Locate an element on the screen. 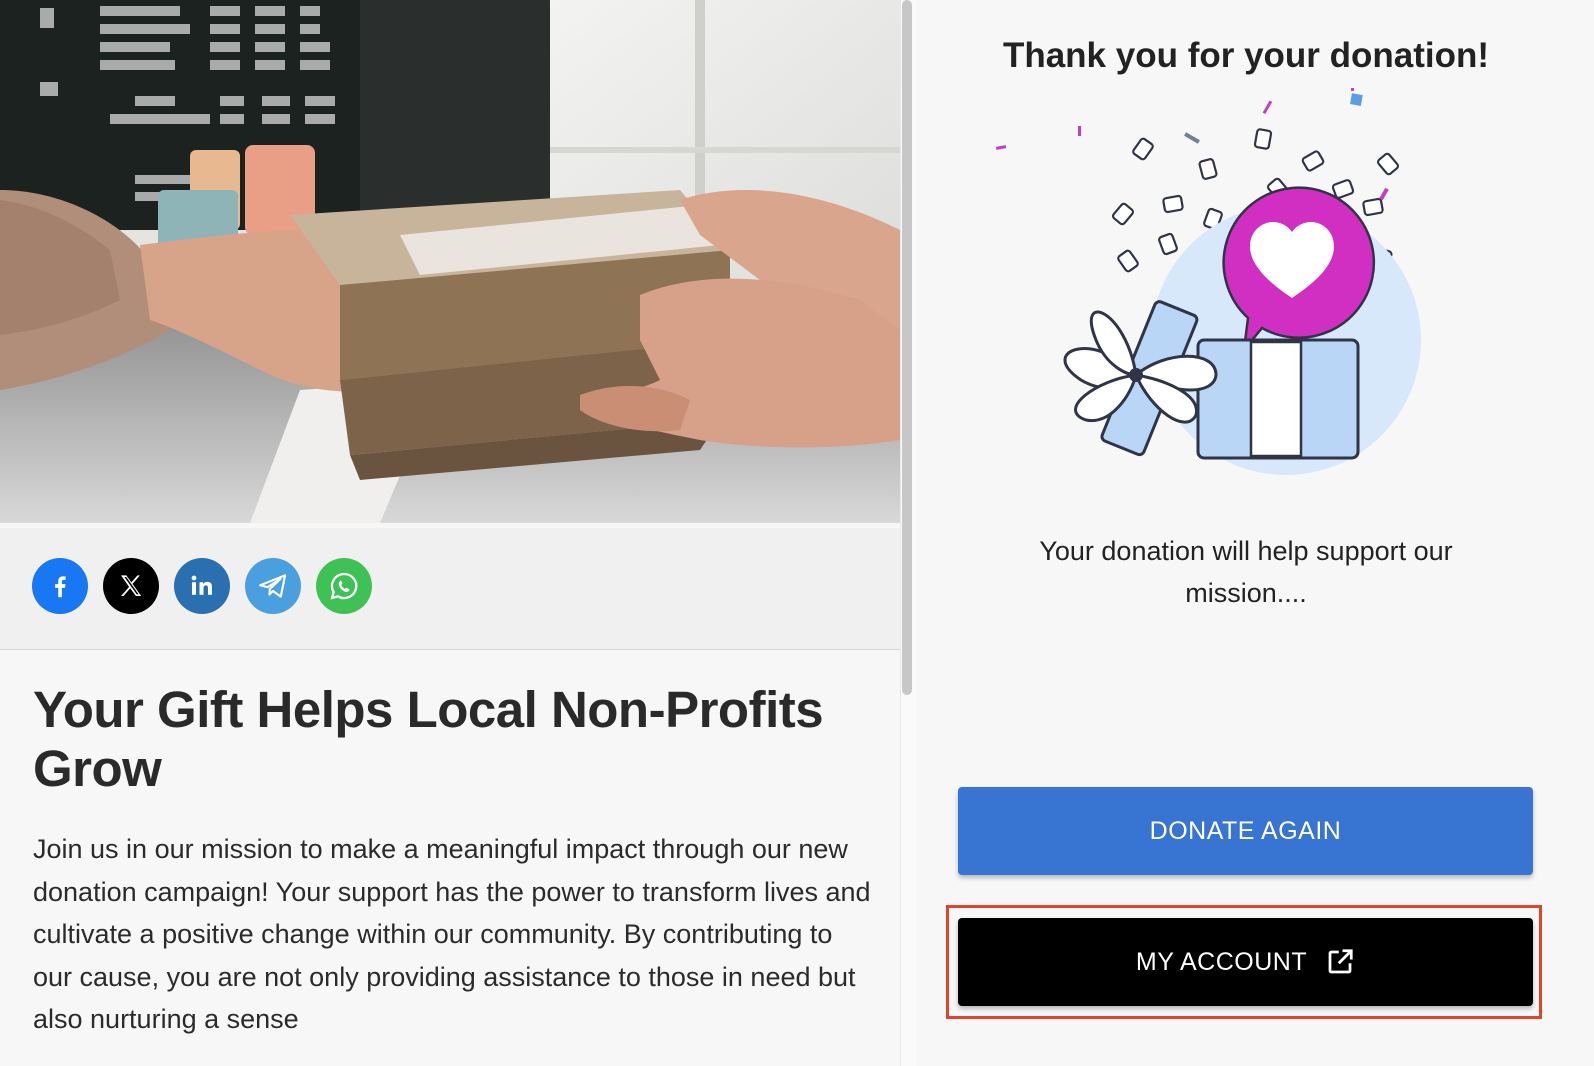 This screenshot has height=1066, width=1594. donate-again-button: DONATE AGAIN is located at coordinates (1245, 831).